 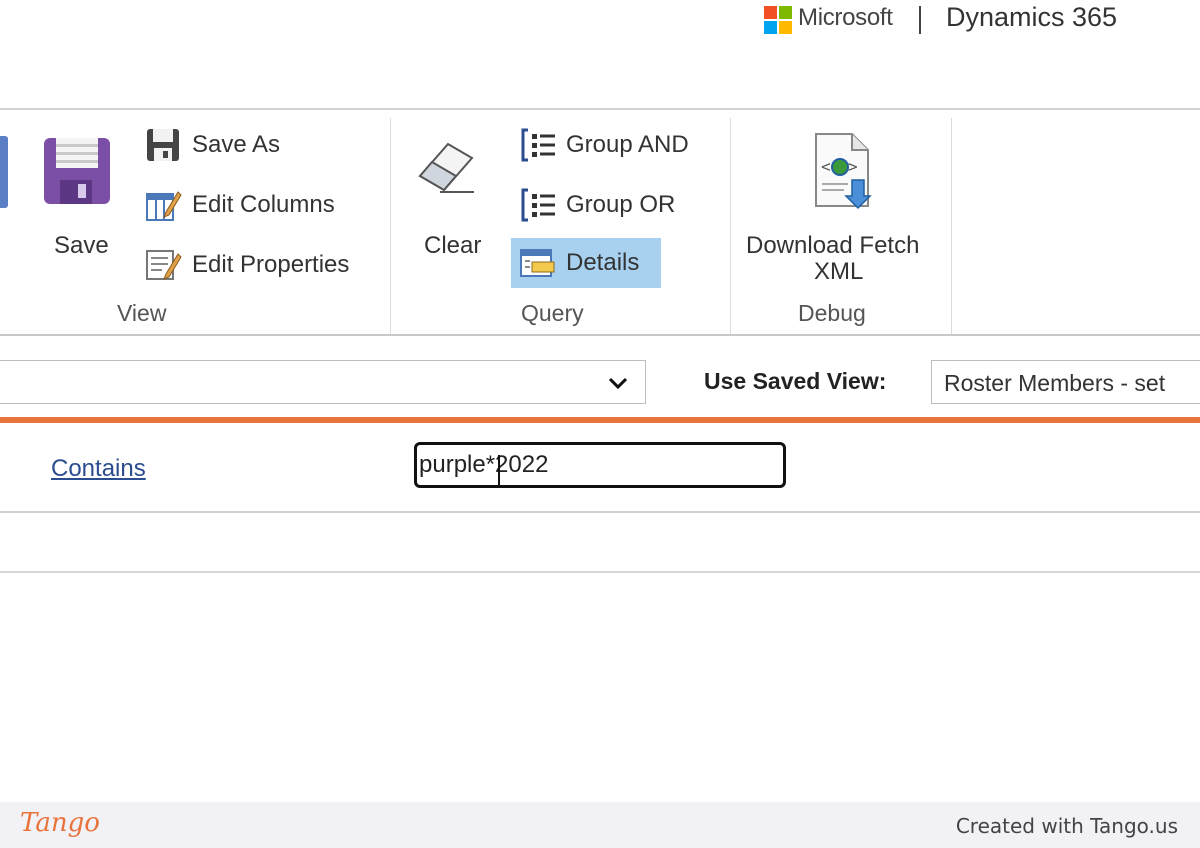 I want to click on operator-link: Contains, so click(x=98, y=469).